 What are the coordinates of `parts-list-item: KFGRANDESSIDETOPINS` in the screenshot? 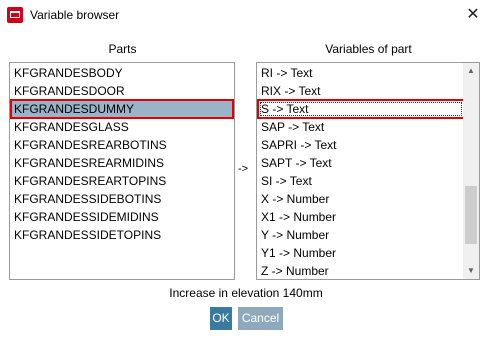 It's located at (122, 235).